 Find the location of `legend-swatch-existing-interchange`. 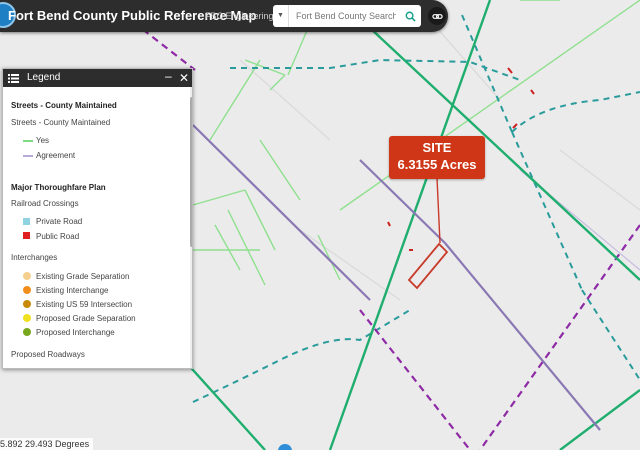

legend-swatch-existing-interchange is located at coordinates (27, 290).